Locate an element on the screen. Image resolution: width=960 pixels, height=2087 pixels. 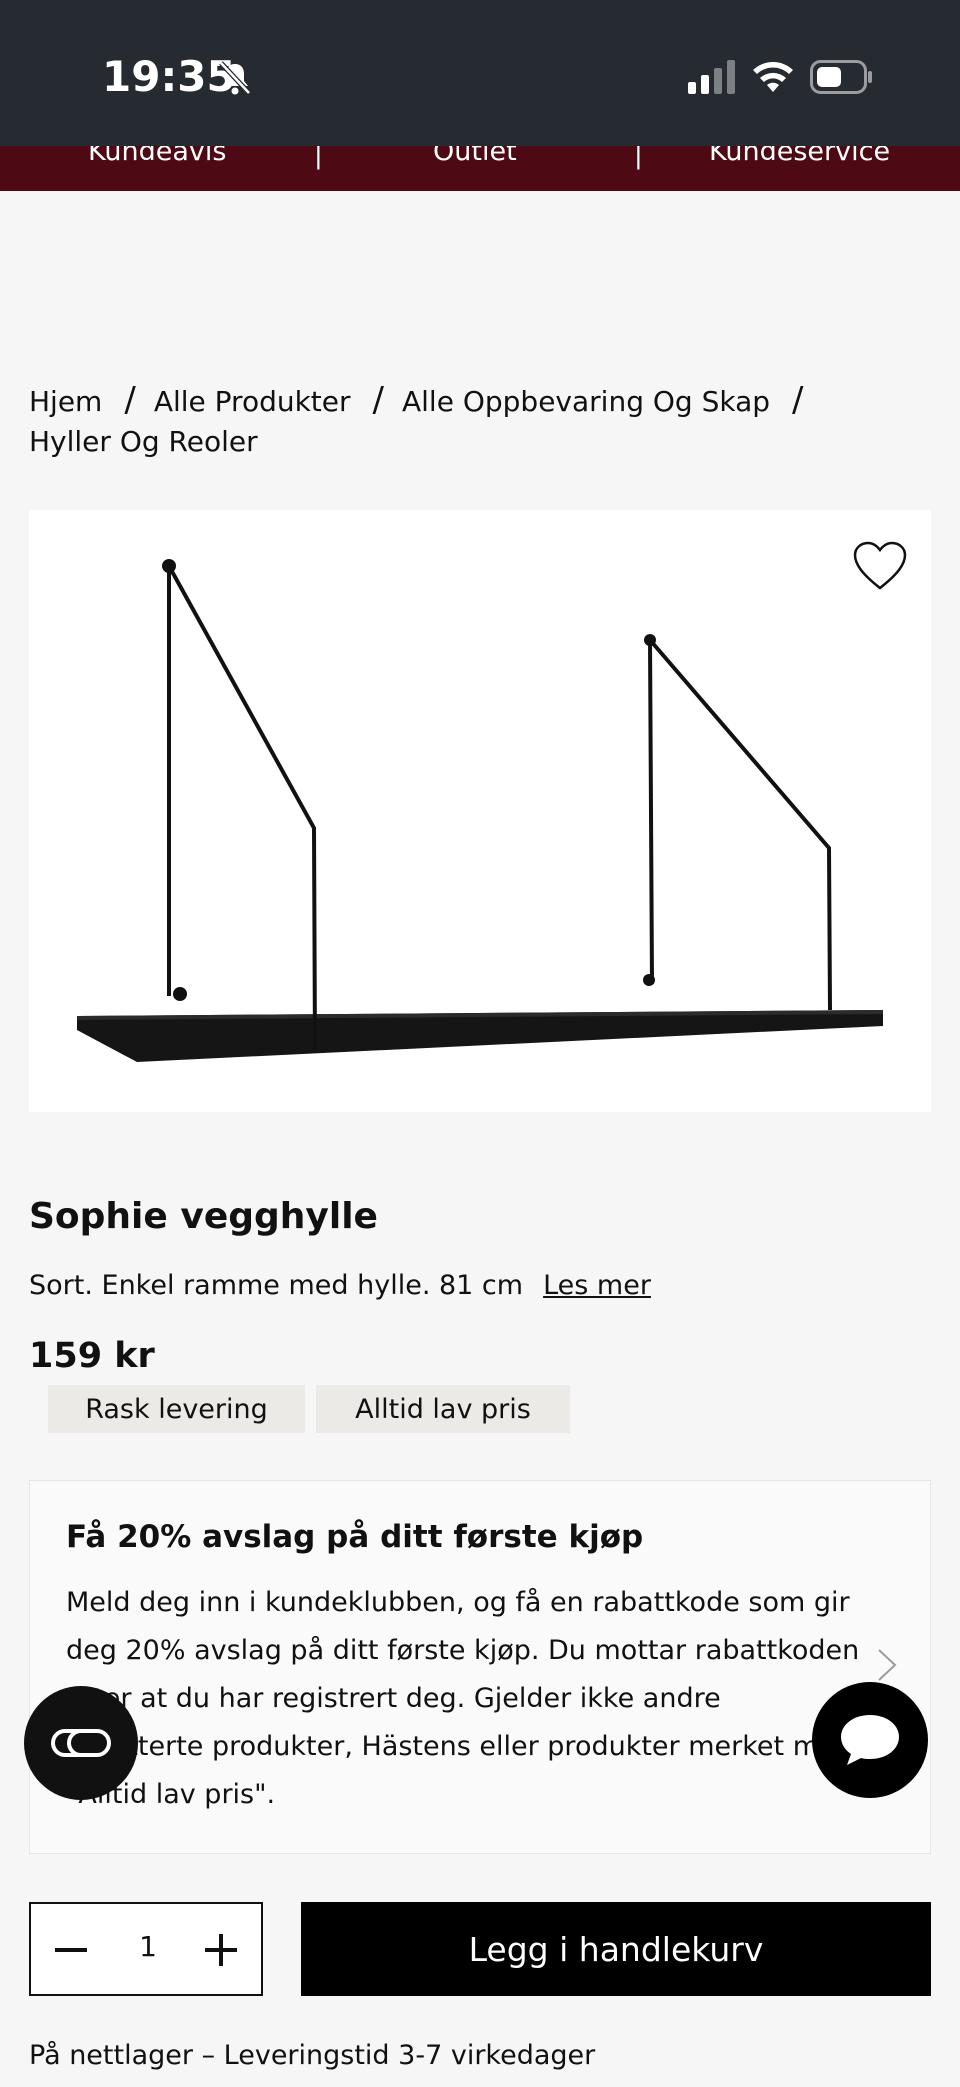
nav-kundeavis: Kundeavis is located at coordinates (157, 156).